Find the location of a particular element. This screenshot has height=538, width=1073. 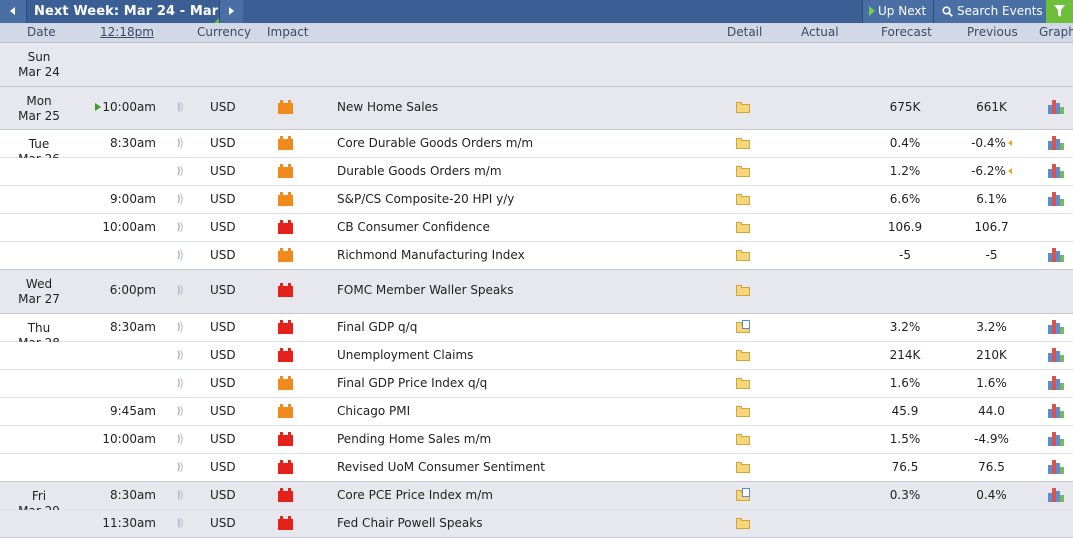

event-time: 9:00am is located at coordinates (133, 199).